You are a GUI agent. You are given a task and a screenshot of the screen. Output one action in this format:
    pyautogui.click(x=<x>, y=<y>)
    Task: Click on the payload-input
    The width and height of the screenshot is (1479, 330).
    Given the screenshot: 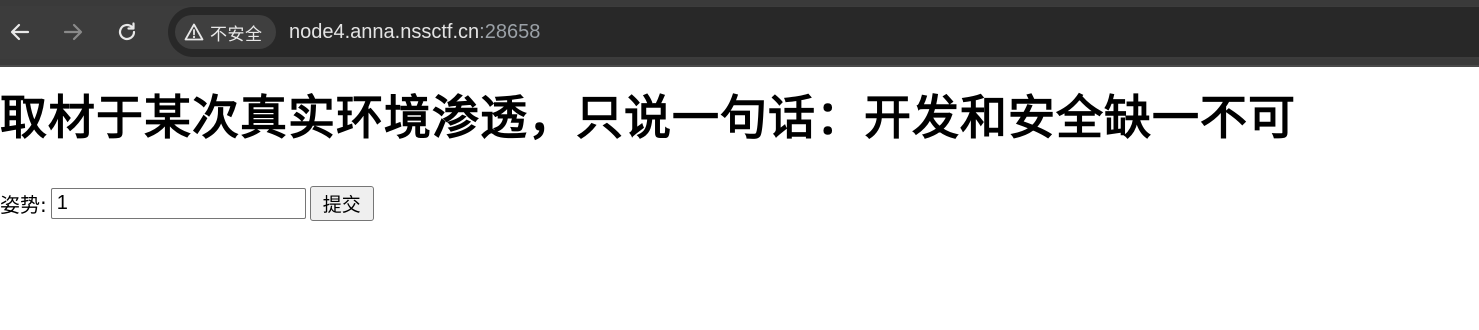 What is the action you would take?
    pyautogui.click(x=178, y=203)
    